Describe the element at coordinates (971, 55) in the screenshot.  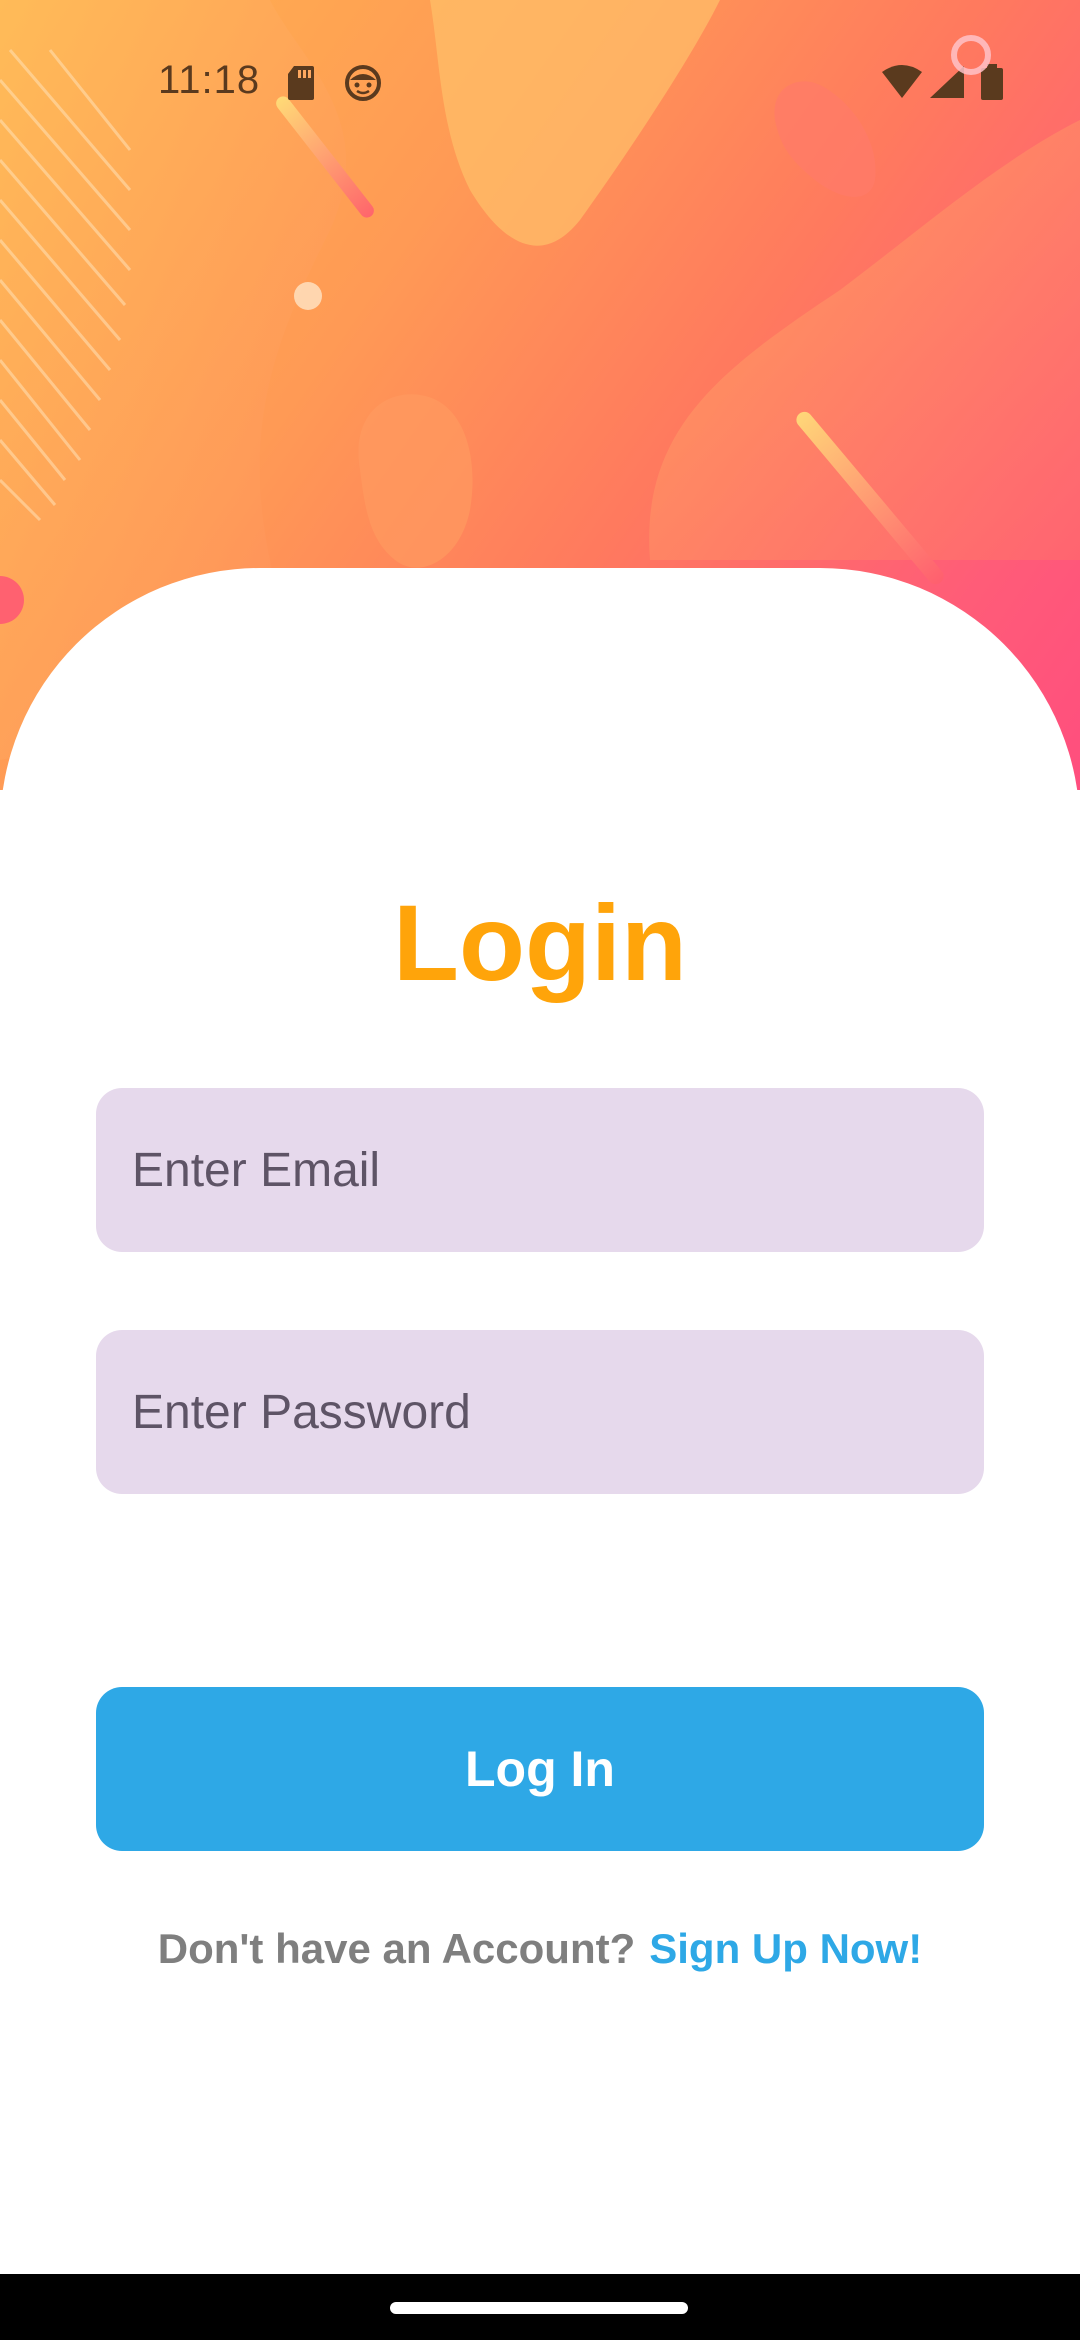
I see `screen-record-icon` at that location.